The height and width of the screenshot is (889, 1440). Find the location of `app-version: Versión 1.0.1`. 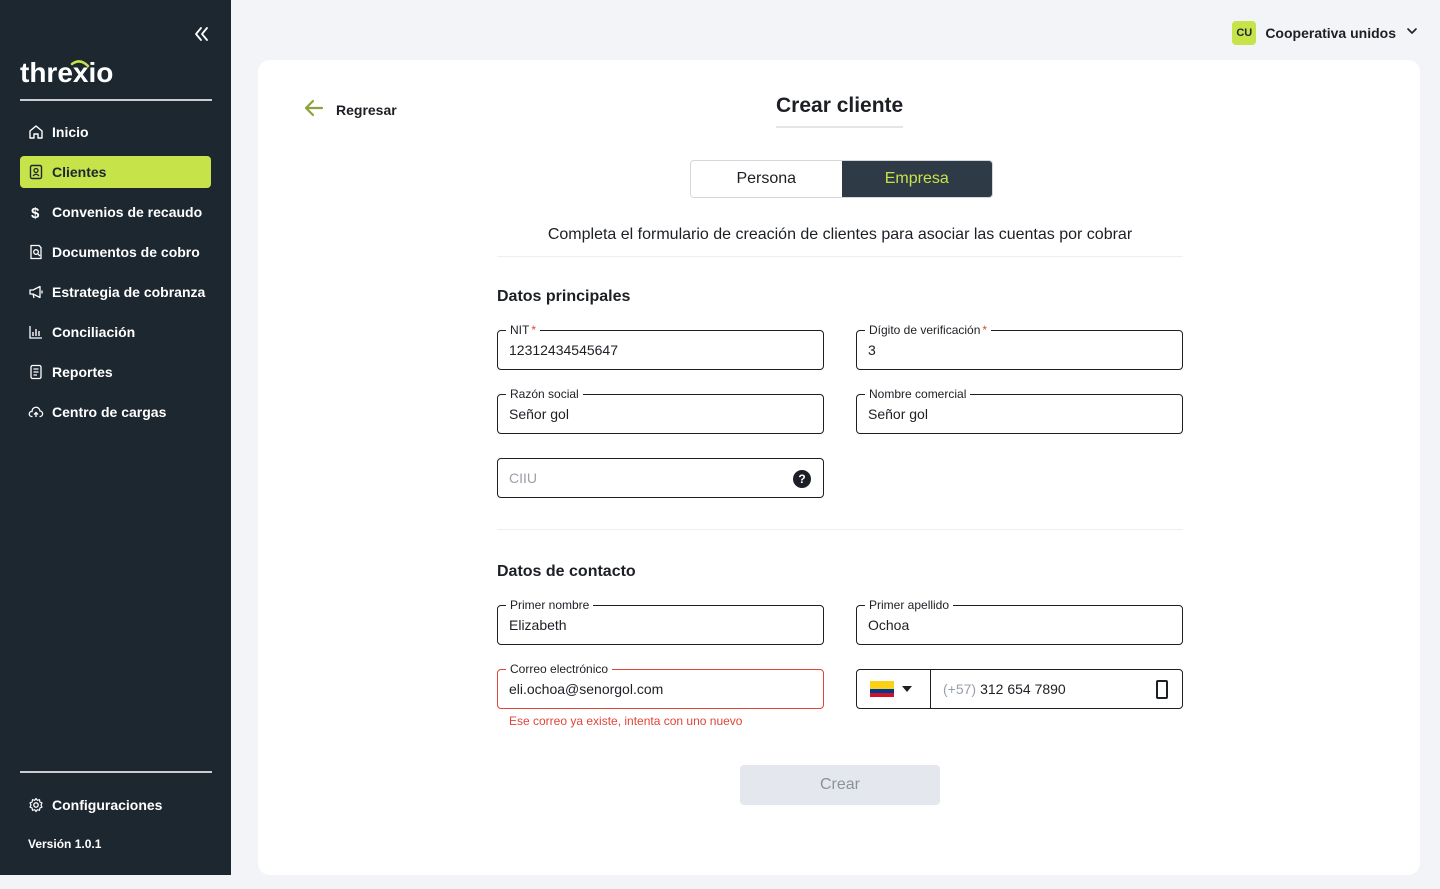

app-version: Versión 1.0.1 is located at coordinates (65, 844).